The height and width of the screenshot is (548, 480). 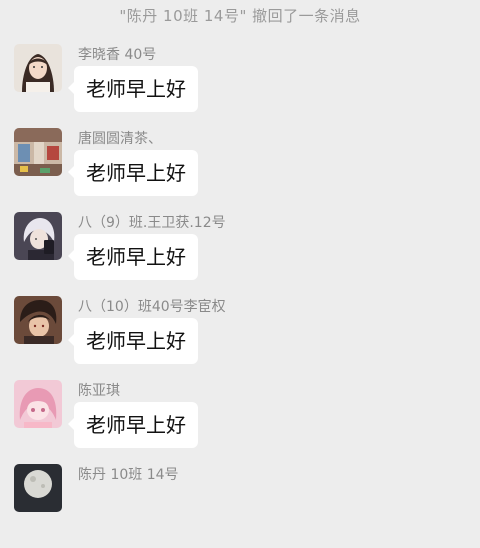 What do you see at coordinates (152, 223) in the screenshot?
I see `sender-name: 八（9）班.王卫获.12号` at bounding box center [152, 223].